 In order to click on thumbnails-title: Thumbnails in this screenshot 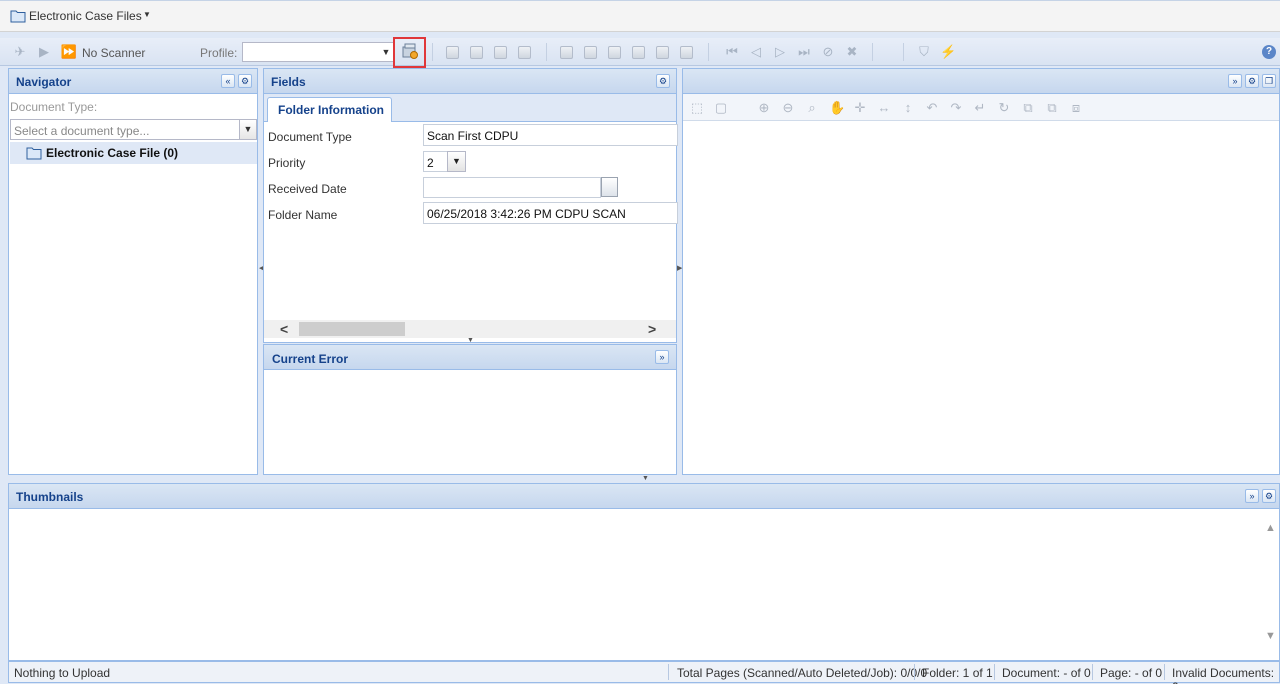, I will do `click(50, 497)`.